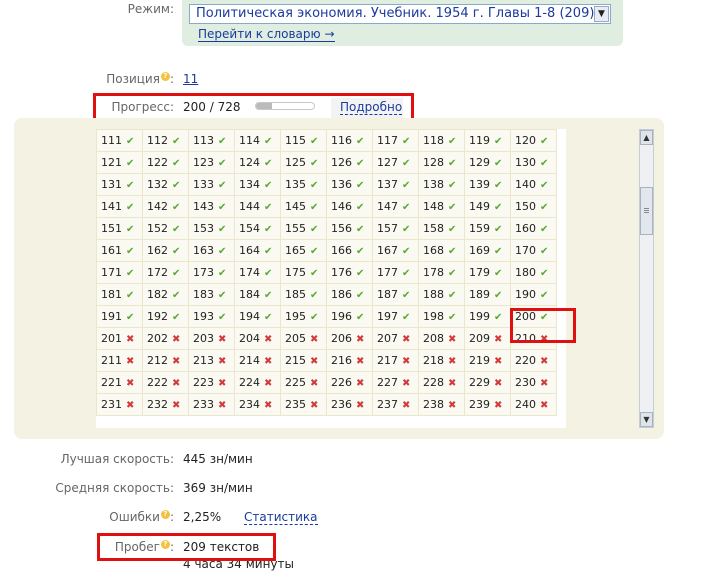 The image size is (712, 571). I want to click on text-cell: 225 ✖, so click(303, 382).